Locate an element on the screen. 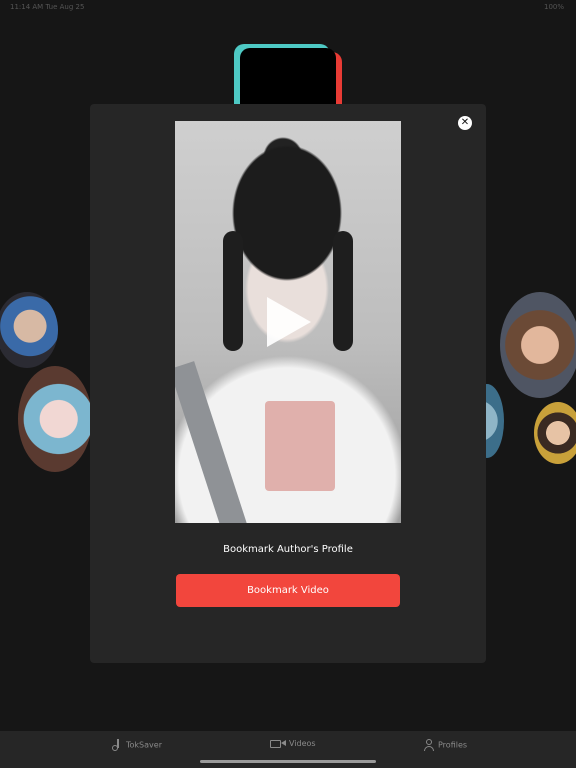 This screenshot has width=576, height=768. tab-label: Profiles is located at coordinates (453, 745).